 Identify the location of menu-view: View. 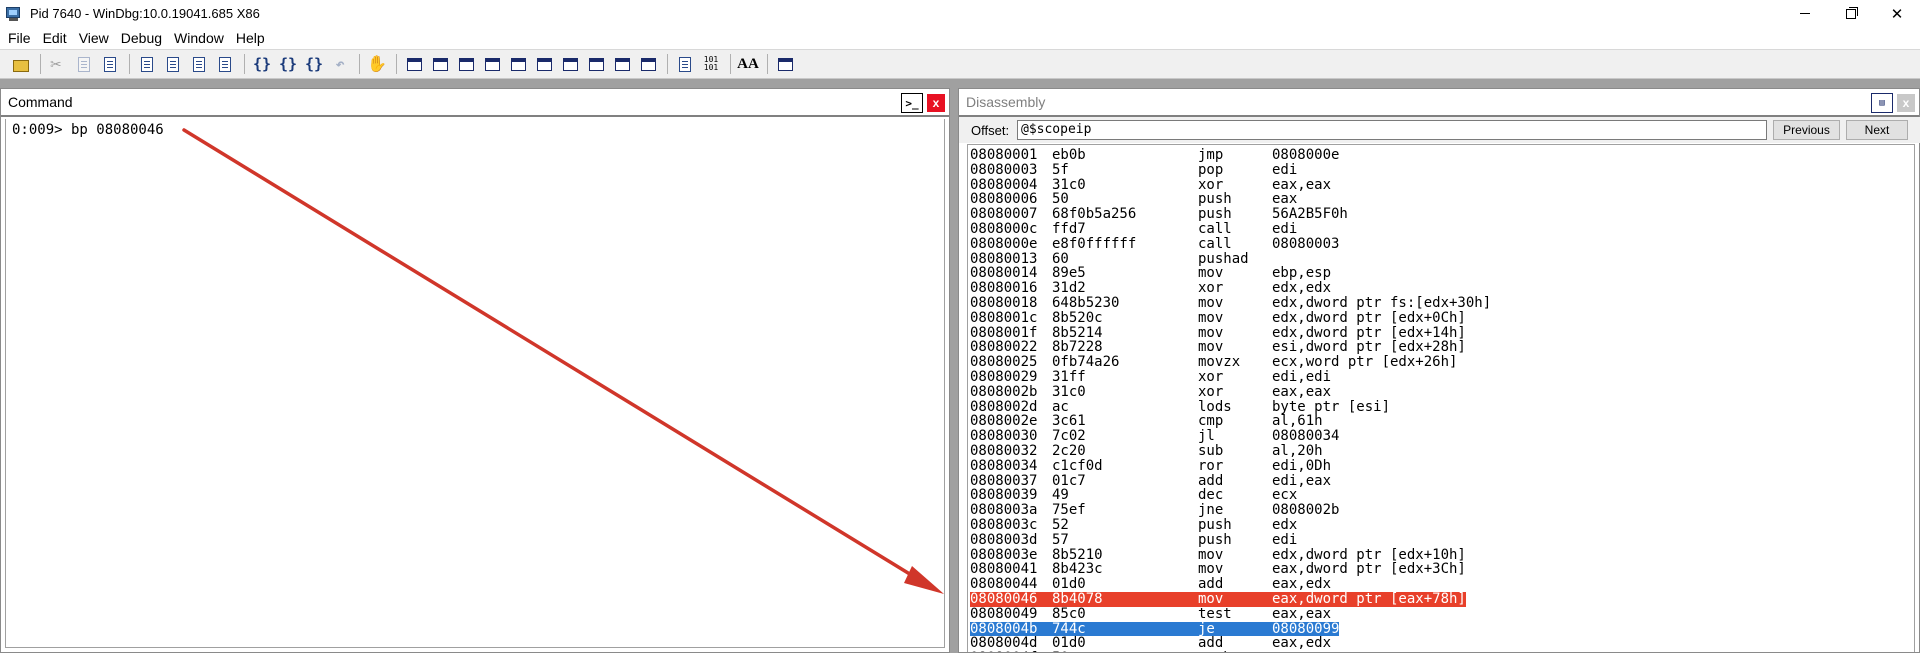
(94, 38).